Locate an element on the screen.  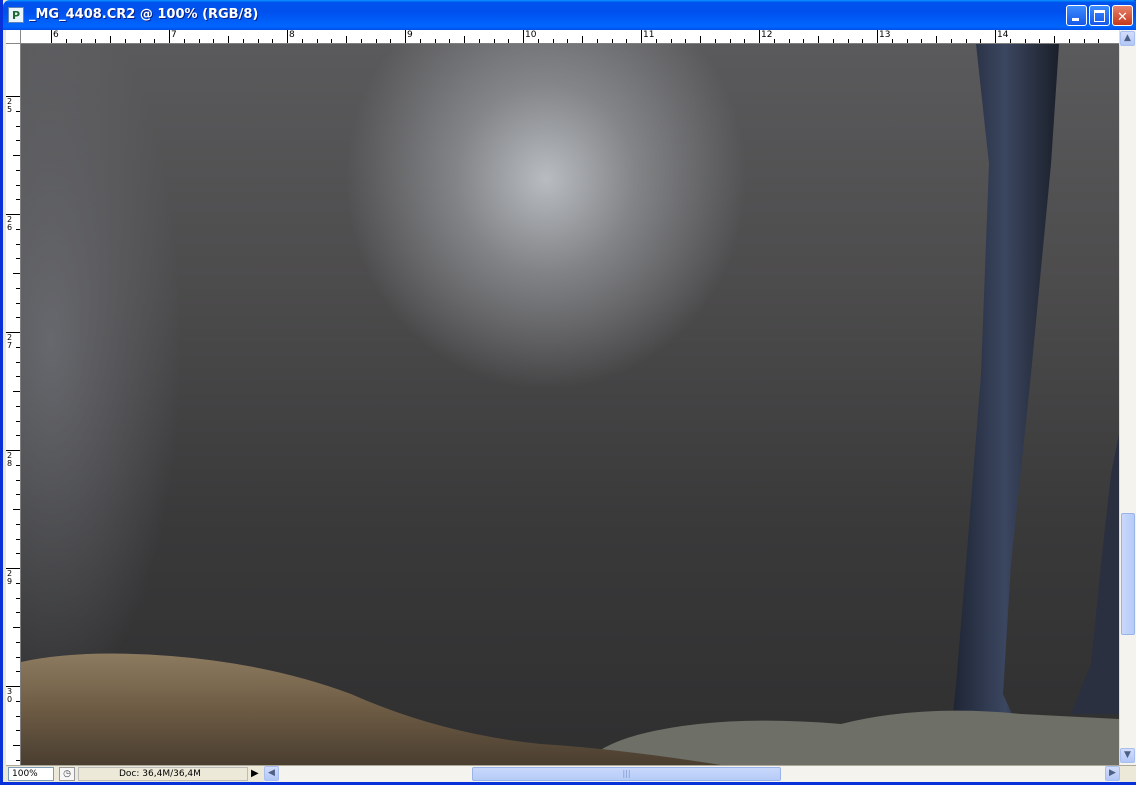
title-bar: P _MG_4408.CR2 @ 100% (RGB/8) ✕ is located at coordinates (569, 15).